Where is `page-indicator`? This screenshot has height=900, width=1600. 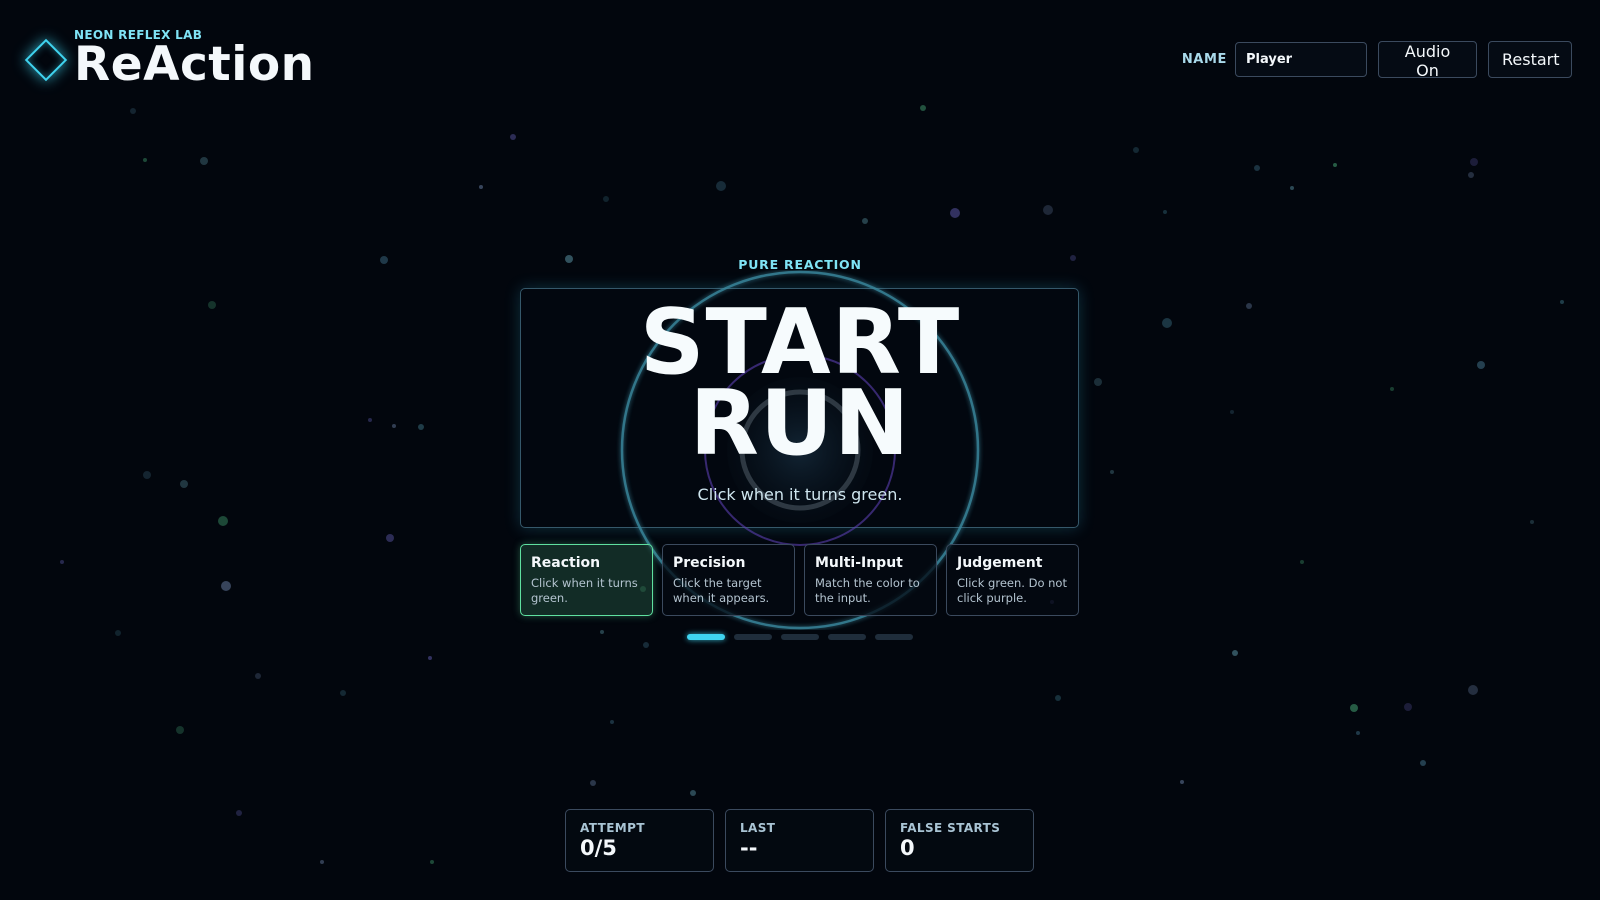
page-indicator is located at coordinates (800, 637).